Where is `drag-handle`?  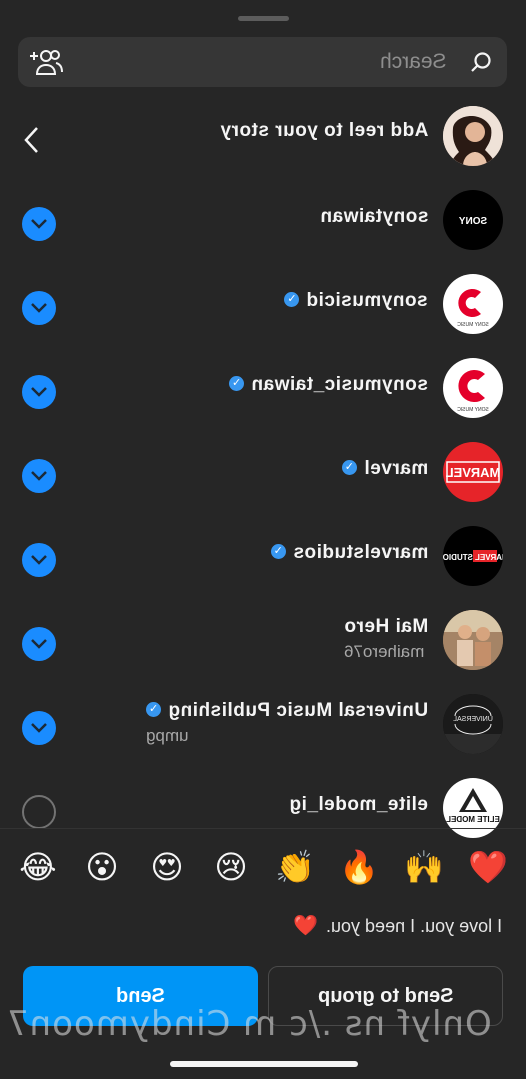
drag-handle is located at coordinates (263, 18).